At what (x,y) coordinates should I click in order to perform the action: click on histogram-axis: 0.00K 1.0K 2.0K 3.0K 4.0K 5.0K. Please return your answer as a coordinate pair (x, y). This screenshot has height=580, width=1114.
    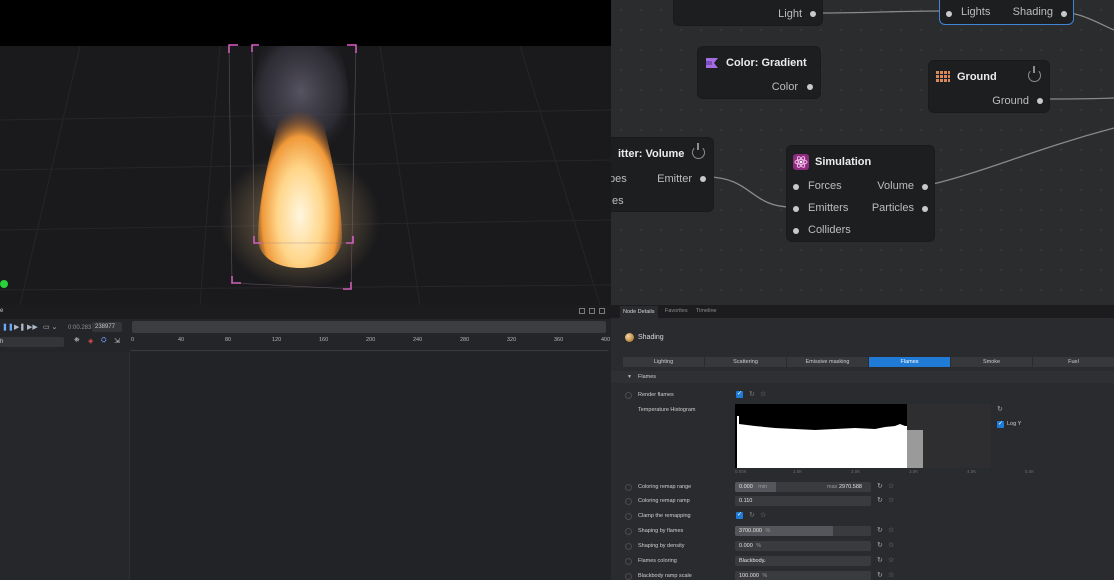
    Looking at the image, I should click on (884, 472).